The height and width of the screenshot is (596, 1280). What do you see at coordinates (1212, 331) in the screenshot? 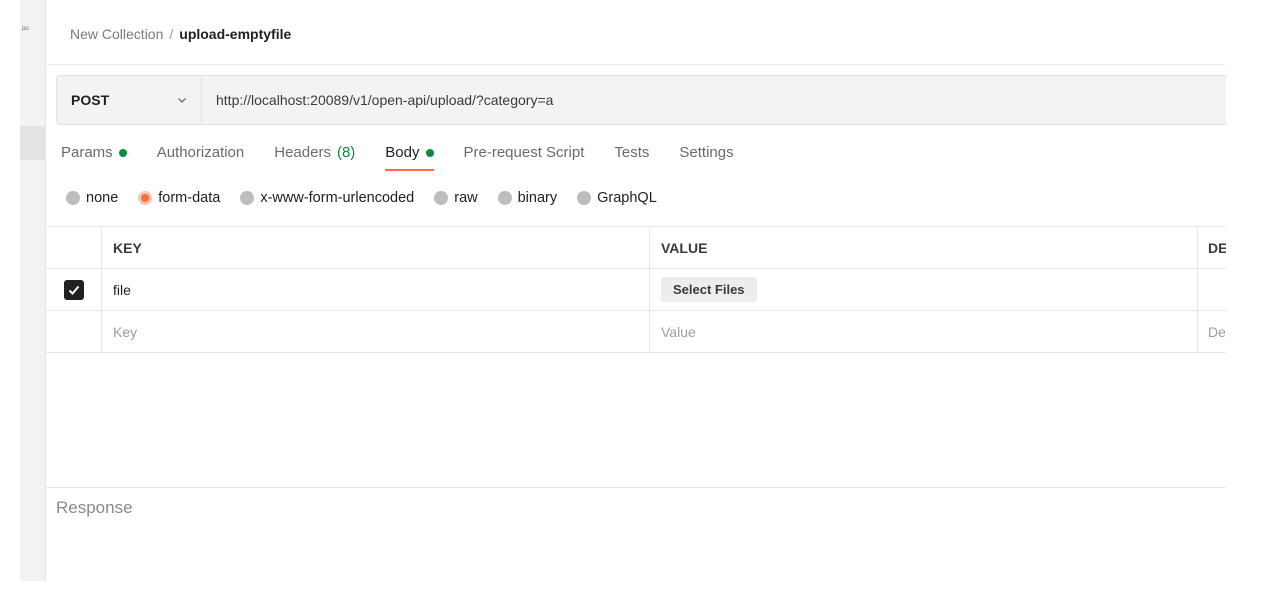
I see `new-description-input: De` at bounding box center [1212, 331].